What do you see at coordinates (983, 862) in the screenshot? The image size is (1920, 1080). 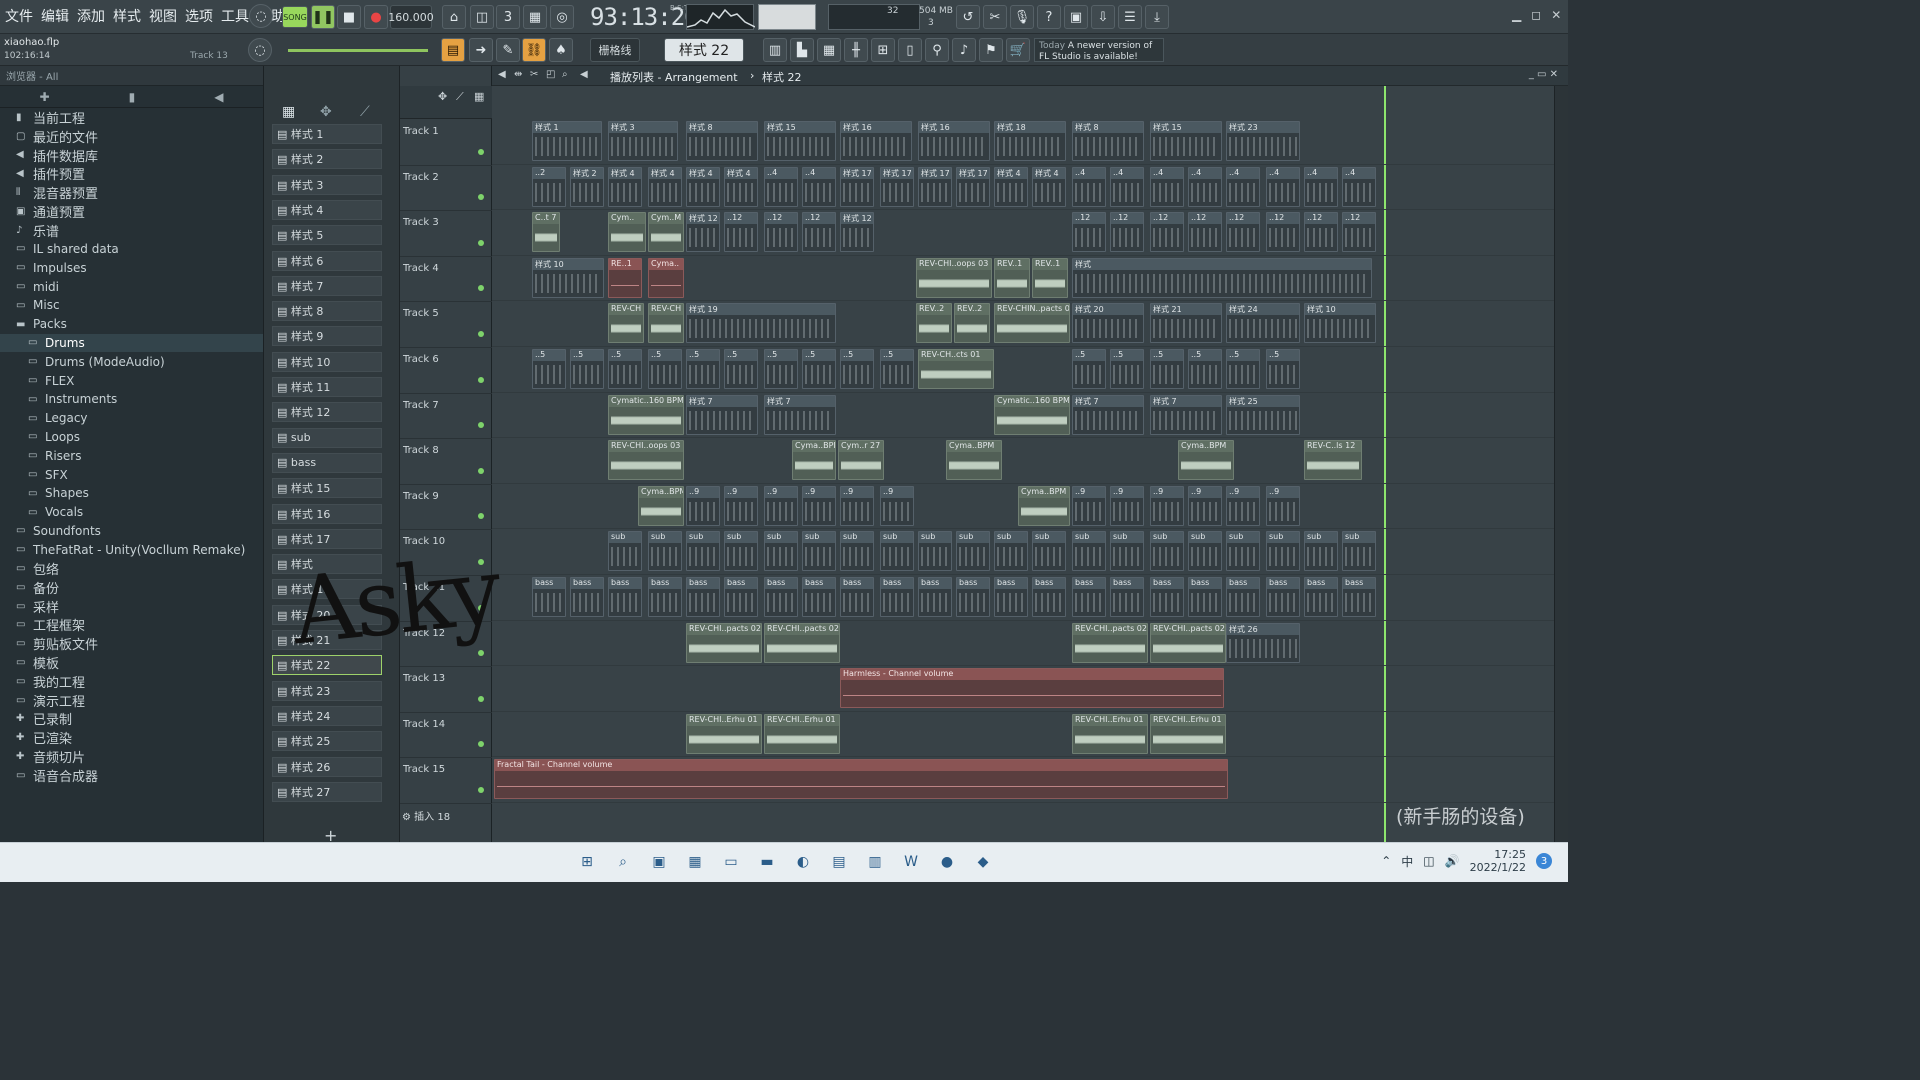 I see `fl-studio-icon: ◆` at bounding box center [983, 862].